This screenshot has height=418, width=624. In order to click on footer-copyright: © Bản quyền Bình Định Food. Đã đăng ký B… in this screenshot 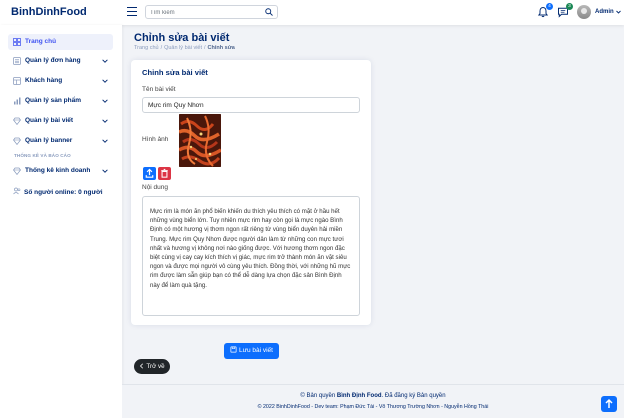, I will do `click(373, 396)`.